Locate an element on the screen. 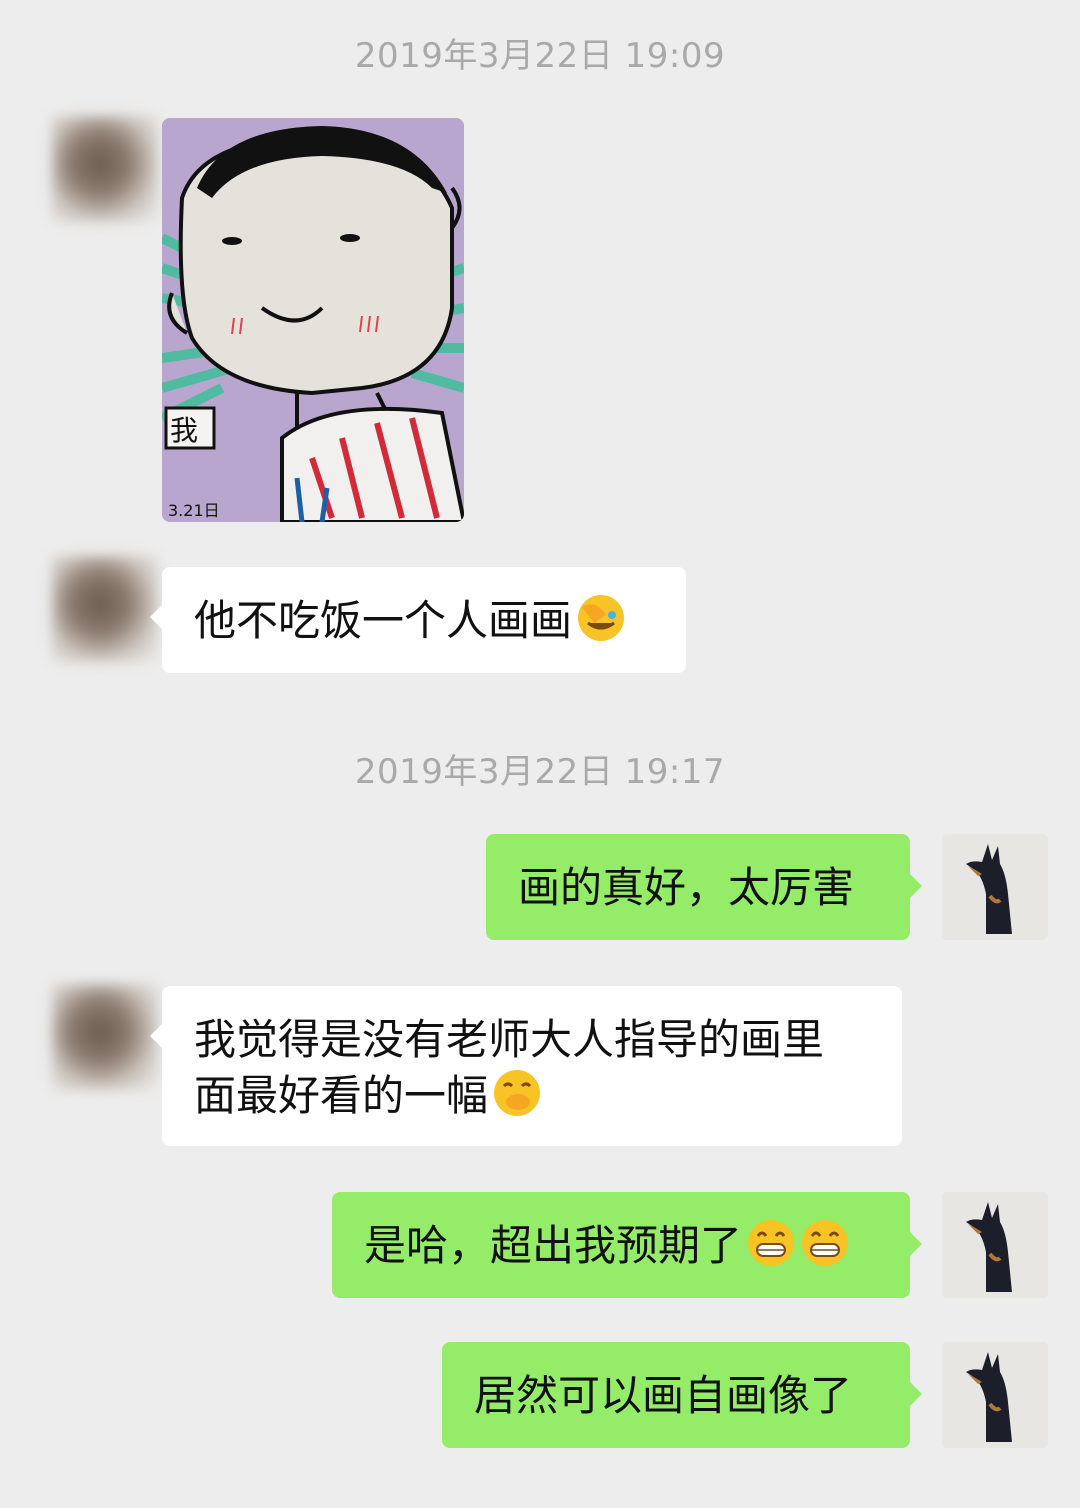 This screenshot has height=1508, width=1080. drawing-date-text: 3.21日 is located at coordinates (194, 510).